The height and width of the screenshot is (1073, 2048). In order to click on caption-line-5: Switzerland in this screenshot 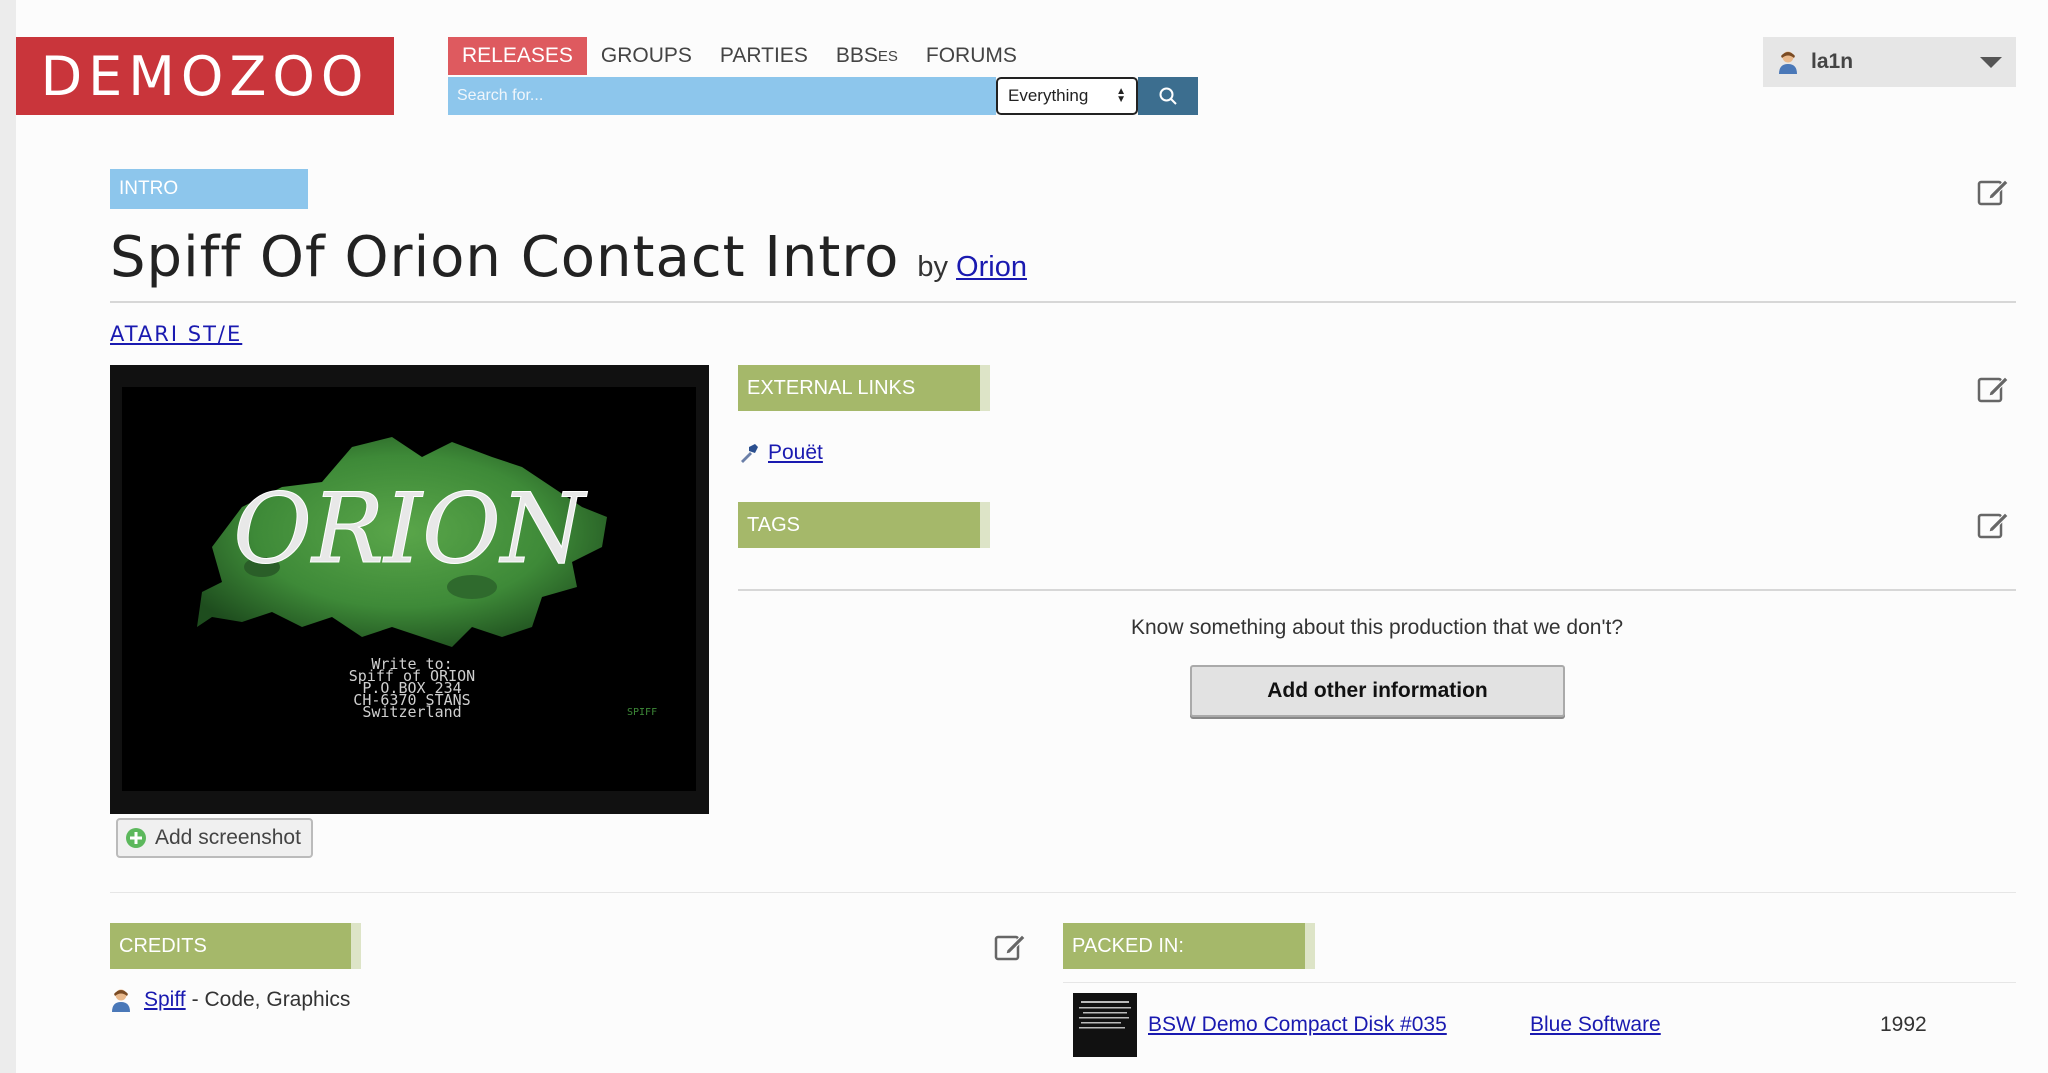, I will do `click(411, 712)`.